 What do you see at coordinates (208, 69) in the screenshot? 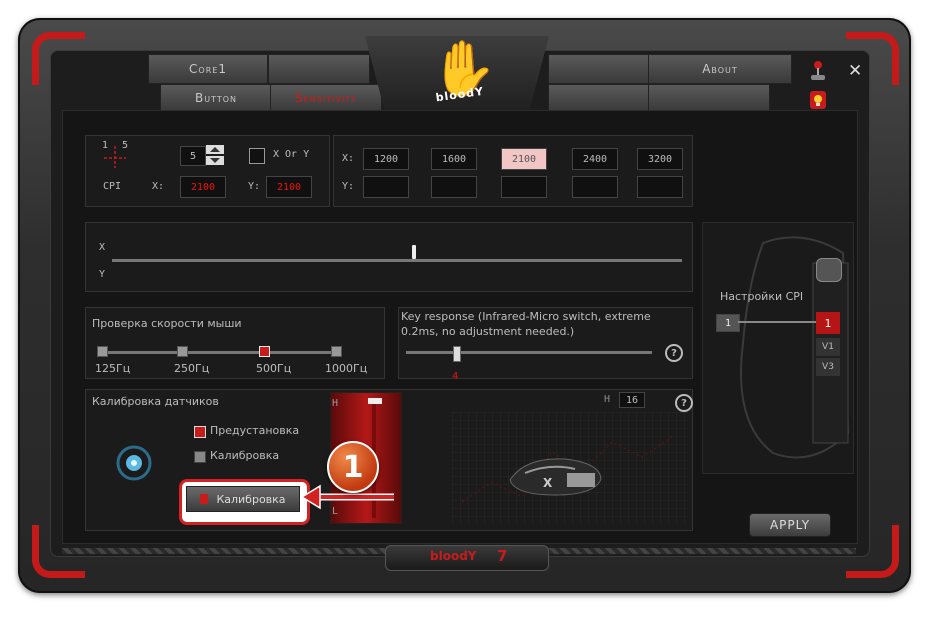
I see `tab-core1: Core1` at bounding box center [208, 69].